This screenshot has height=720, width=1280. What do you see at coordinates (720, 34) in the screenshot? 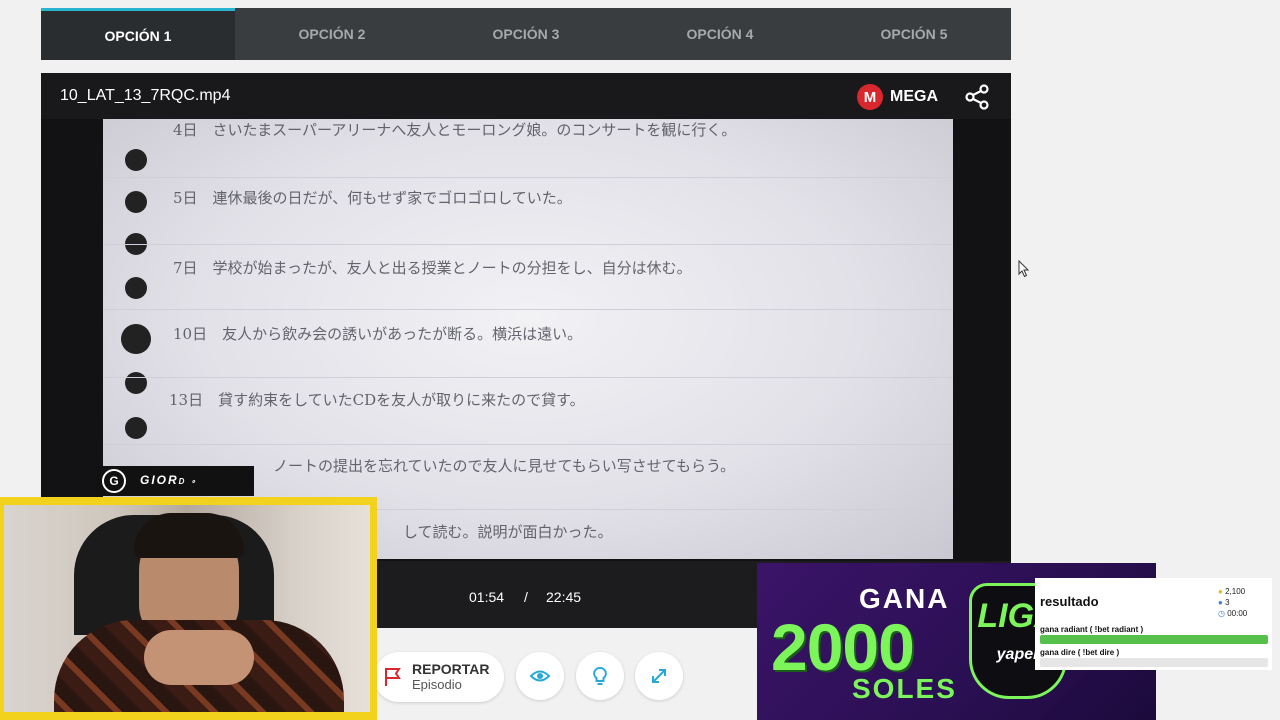
I see `tab-opcion-4: OPCIÓN 4` at bounding box center [720, 34].